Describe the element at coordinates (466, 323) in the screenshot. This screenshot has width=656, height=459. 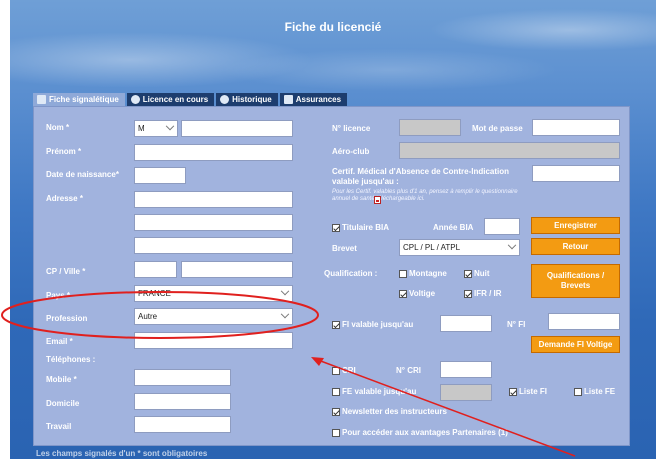
I see `fi-date-input` at that location.